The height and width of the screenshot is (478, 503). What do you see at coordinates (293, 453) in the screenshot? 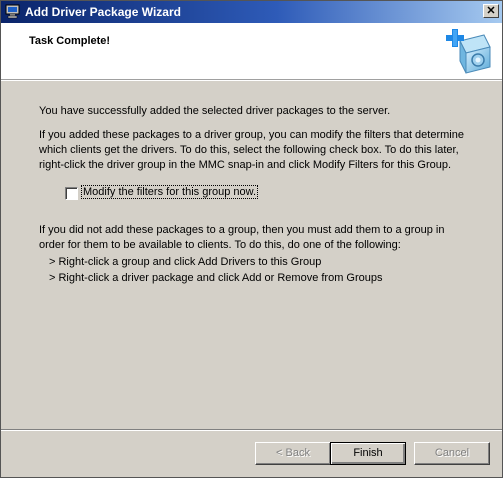
I see `back-button: < Back` at bounding box center [293, 453].